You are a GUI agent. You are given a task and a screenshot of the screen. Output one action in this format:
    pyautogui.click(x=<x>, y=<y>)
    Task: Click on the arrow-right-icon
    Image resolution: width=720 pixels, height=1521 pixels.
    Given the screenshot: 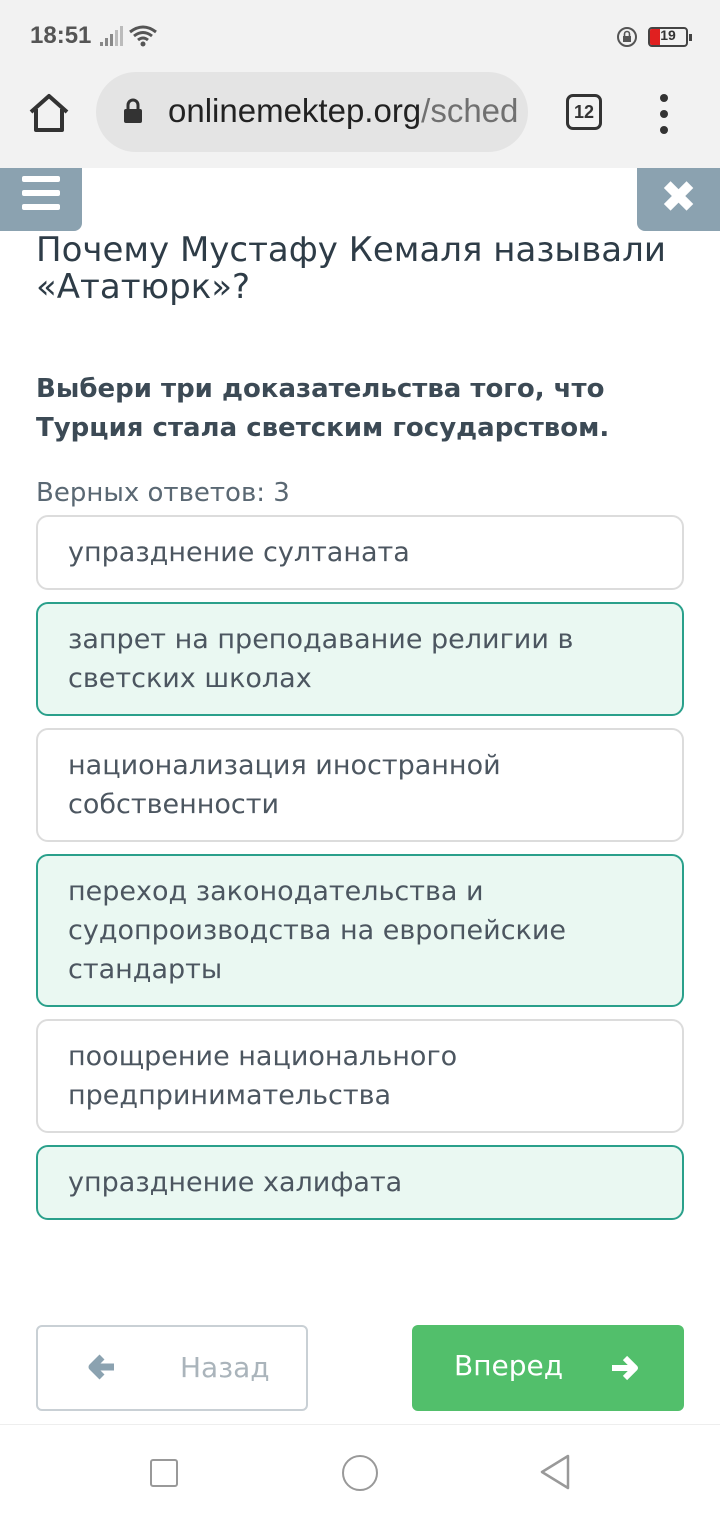 What is the action you would take?
    pyautogui.click(x=625, y=1368)
    